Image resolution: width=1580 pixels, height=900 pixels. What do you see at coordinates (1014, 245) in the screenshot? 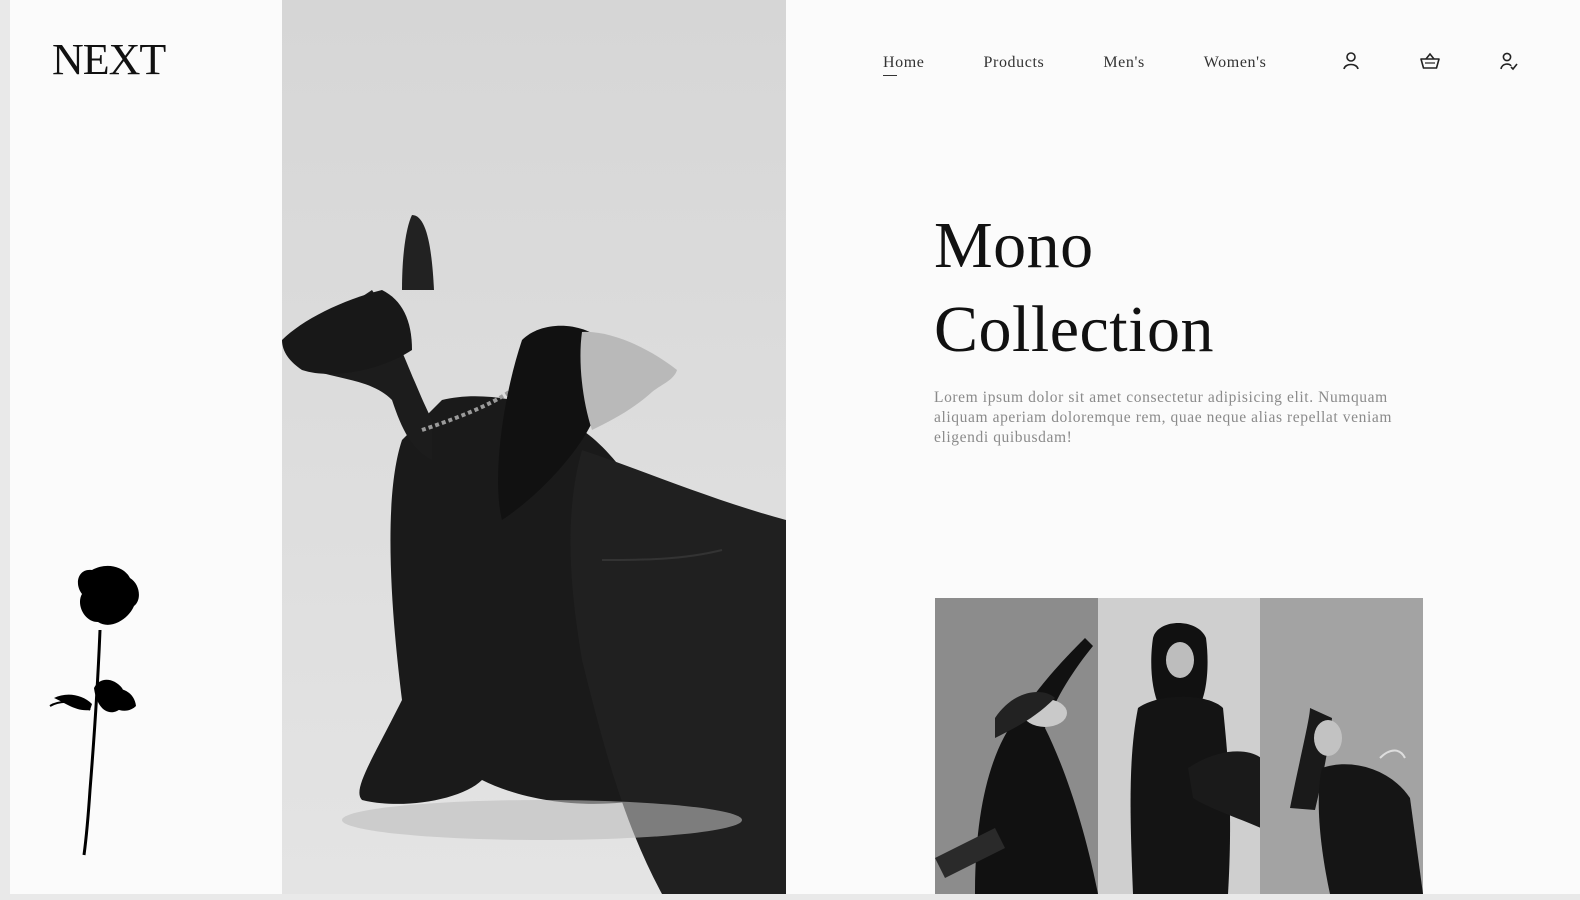
I see `hero-title-line-1: Mono` at bounding box center [1014, 245].